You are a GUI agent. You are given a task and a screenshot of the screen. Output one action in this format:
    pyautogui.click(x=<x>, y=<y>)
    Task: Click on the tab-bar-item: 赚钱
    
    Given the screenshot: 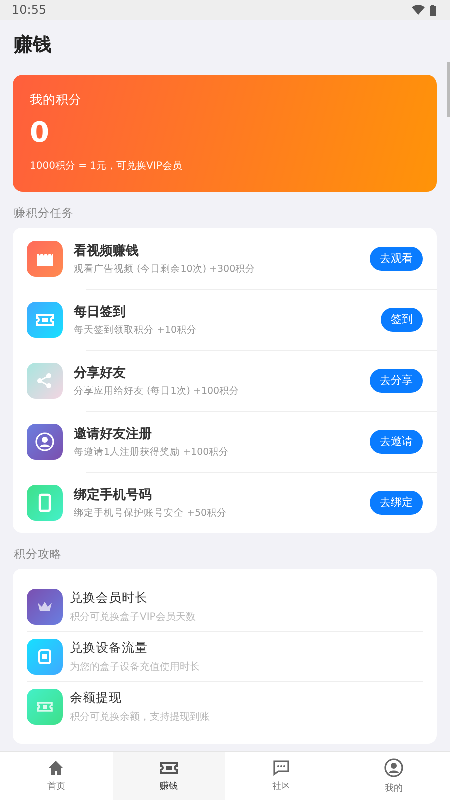 What is the action you would take?
    pyautogui.click(x=168, y=776)
    